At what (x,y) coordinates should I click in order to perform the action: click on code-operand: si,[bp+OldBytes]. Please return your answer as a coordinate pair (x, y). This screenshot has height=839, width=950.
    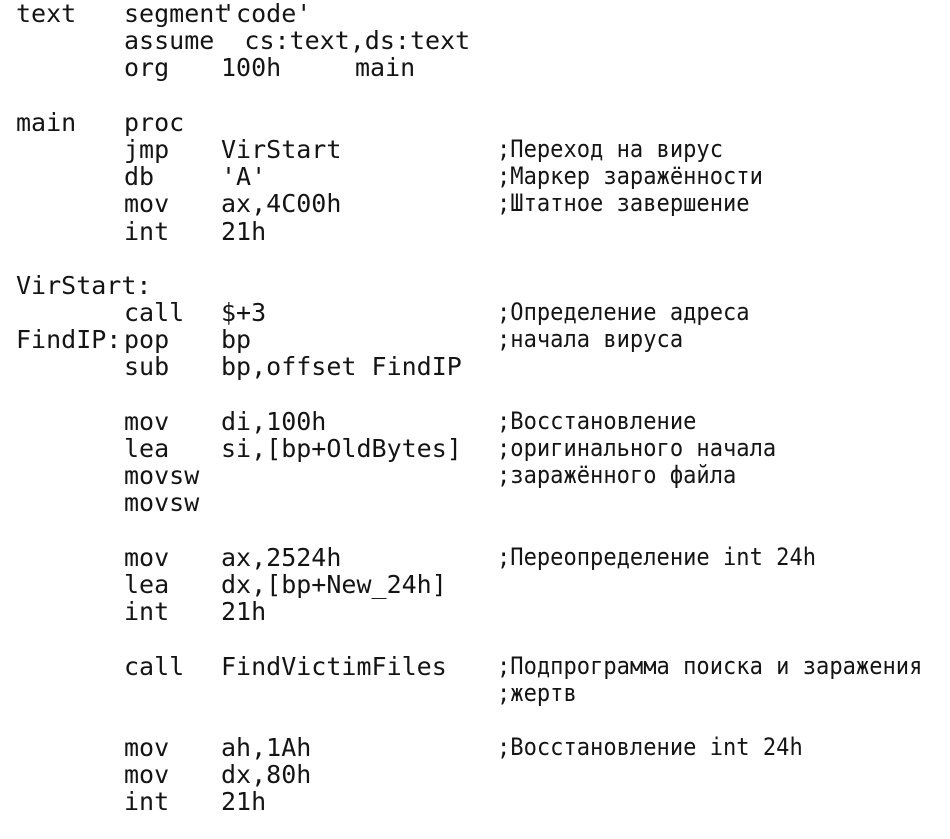
    Looking at the image, I should click on (341, 448).